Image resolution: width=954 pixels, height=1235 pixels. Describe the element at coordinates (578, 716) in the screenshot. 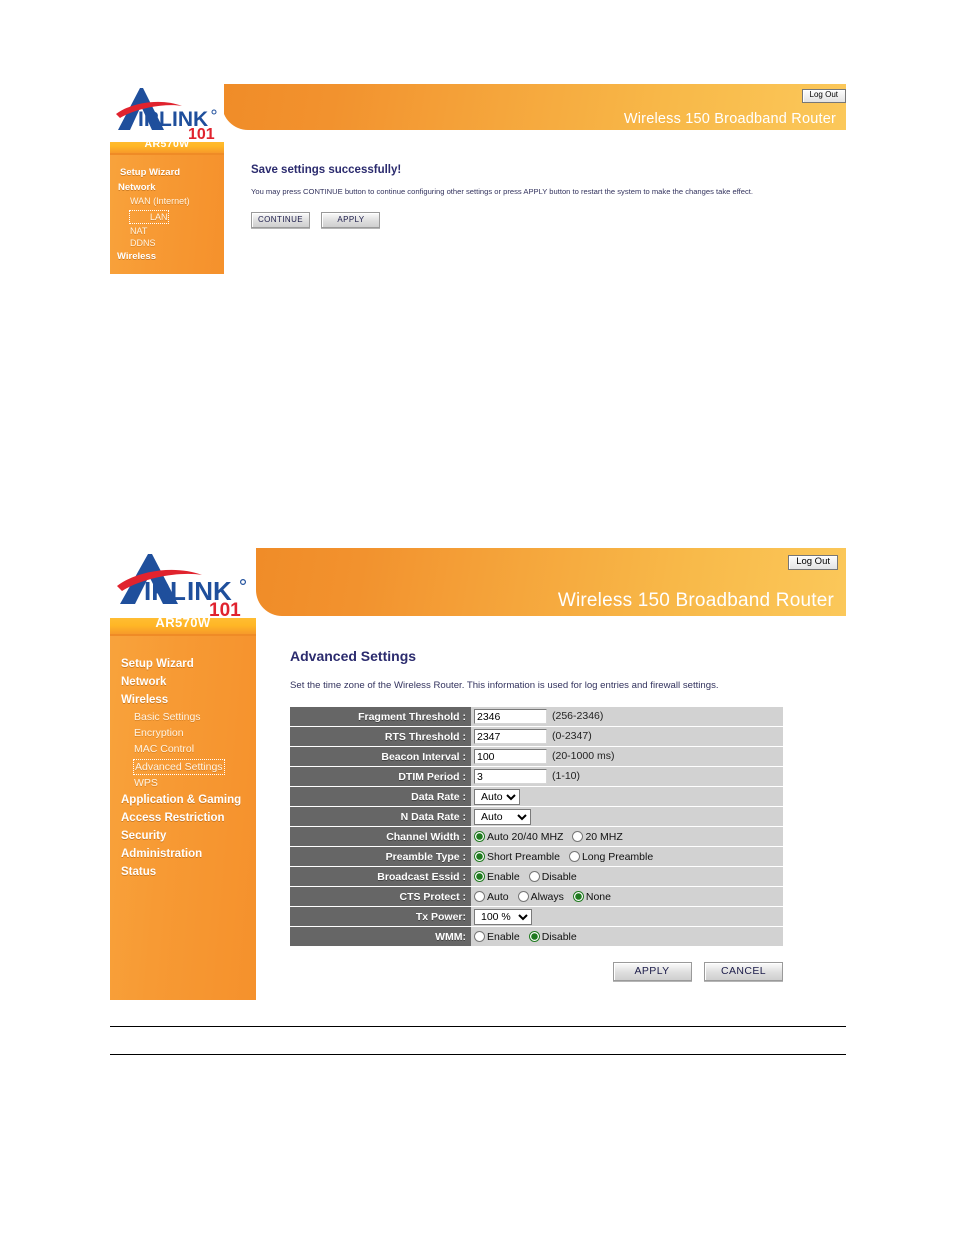

I see `fragment-threshold-range-hint: (256-2346)` at that location.